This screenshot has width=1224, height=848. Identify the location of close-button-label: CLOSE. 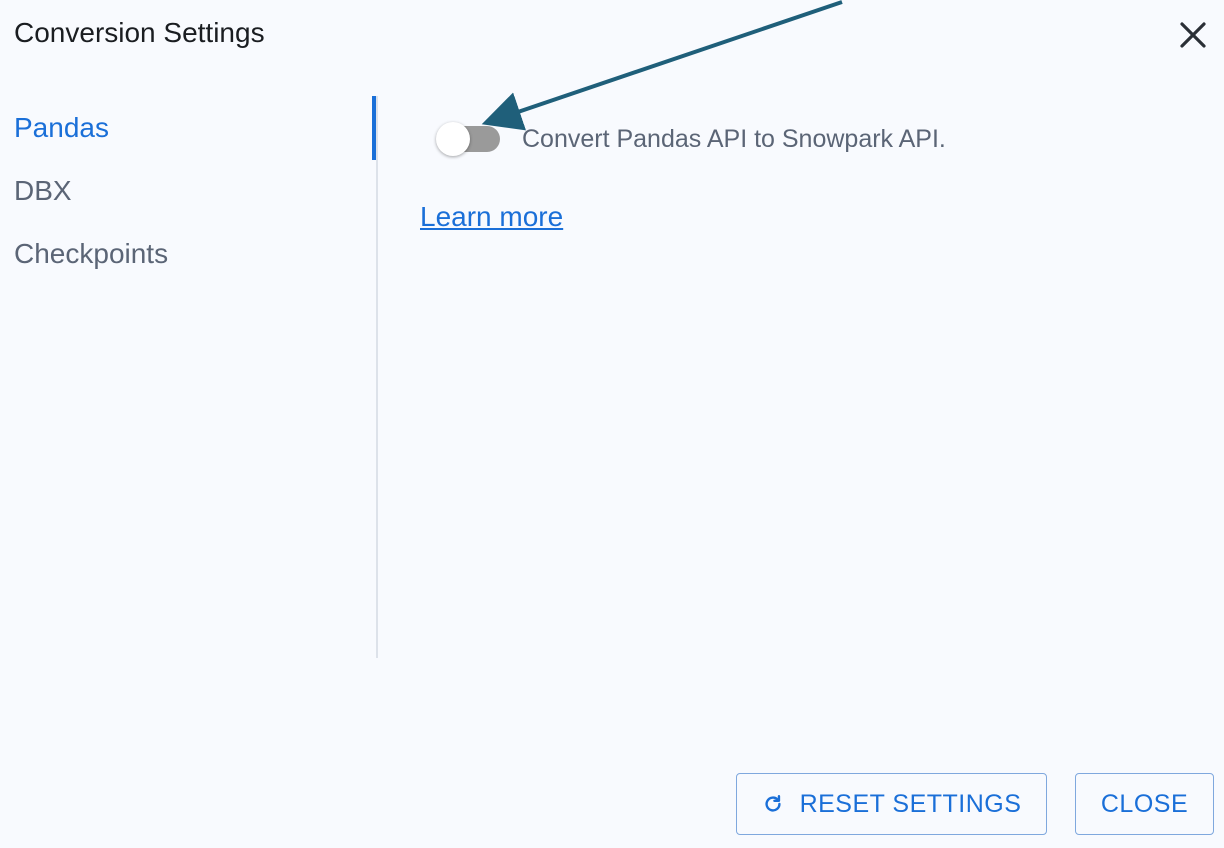
(1144, 803).